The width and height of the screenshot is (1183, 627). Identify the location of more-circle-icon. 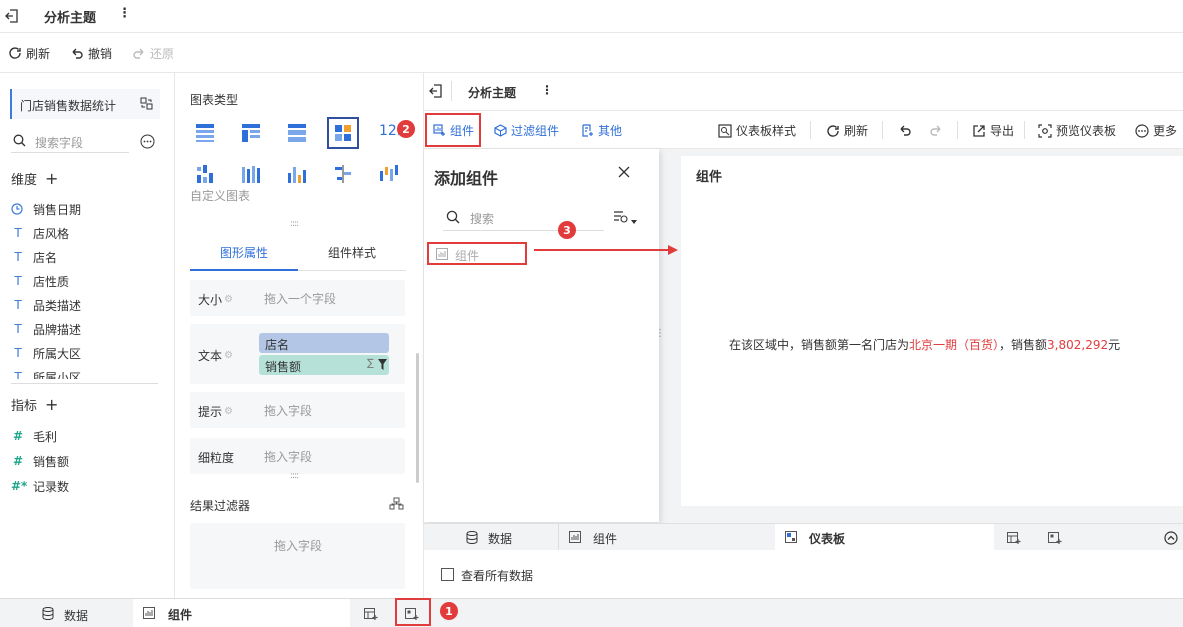
(147, 141).